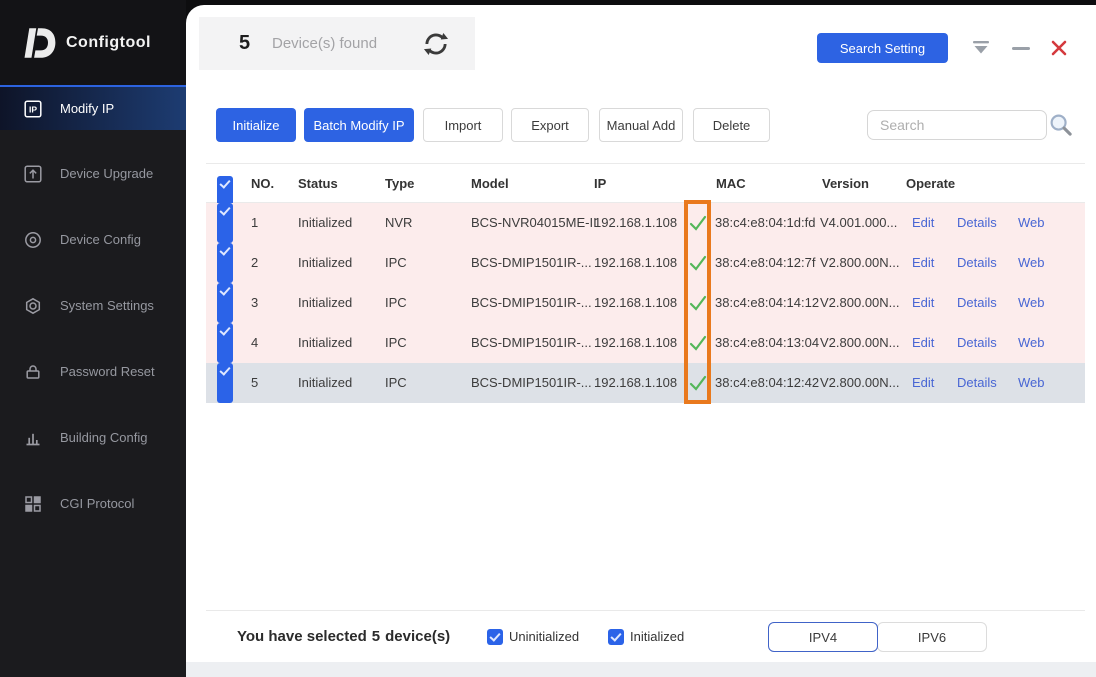  I want to click on sidebar-item-system-settings: System Settings, so click(93, 305).